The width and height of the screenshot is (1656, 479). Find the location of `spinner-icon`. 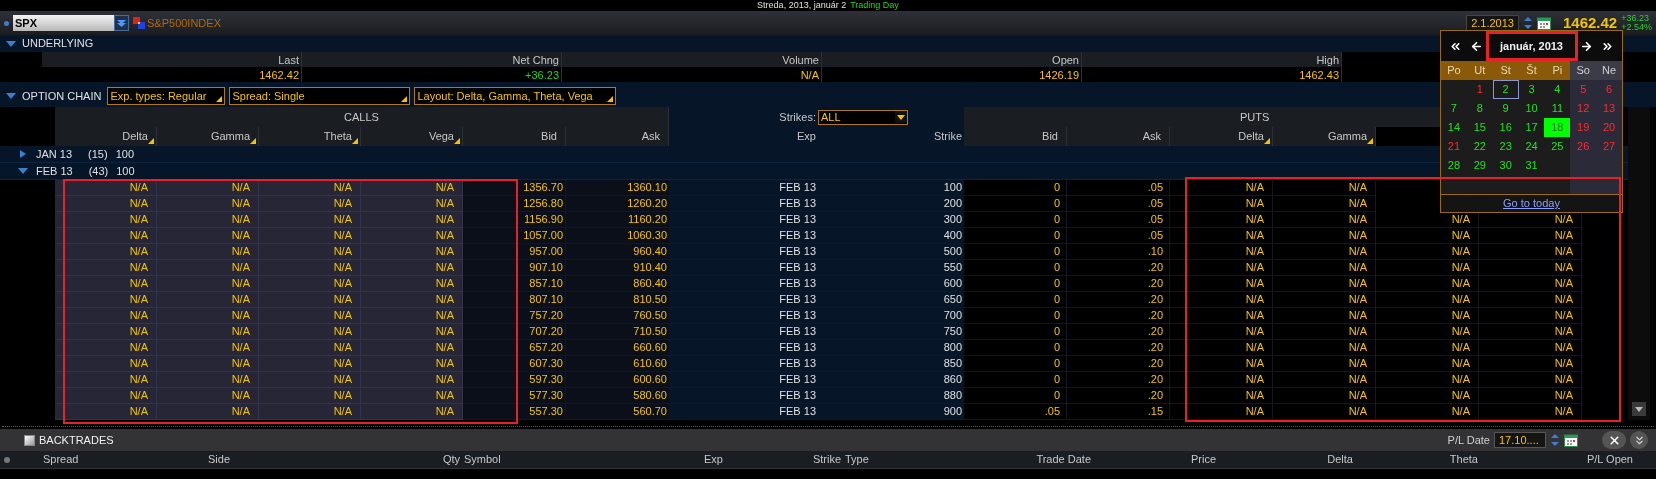

spinner-icon is located at coordinates (1528, 23).